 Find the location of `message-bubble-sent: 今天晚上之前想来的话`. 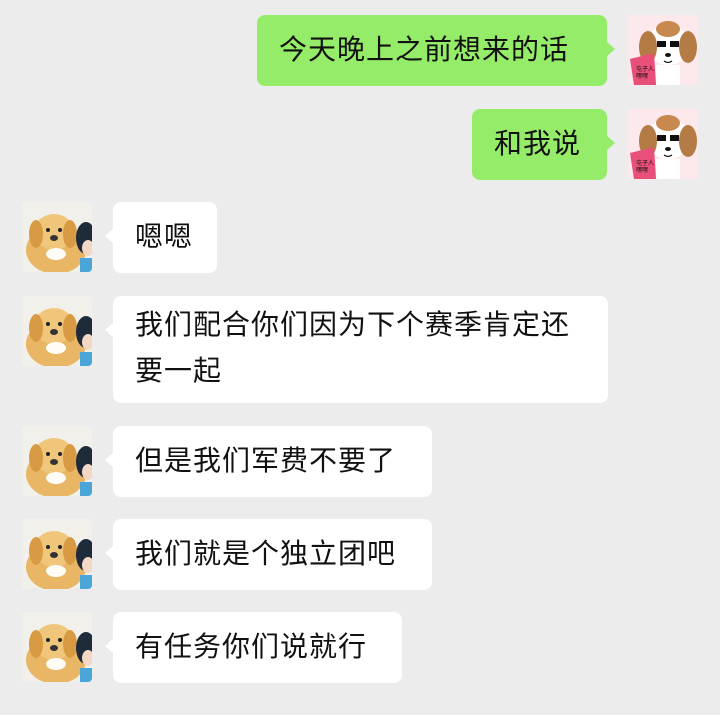

message-bubble-sent: 今天晚上之前想来的话 is located at coordinates (436, 50).